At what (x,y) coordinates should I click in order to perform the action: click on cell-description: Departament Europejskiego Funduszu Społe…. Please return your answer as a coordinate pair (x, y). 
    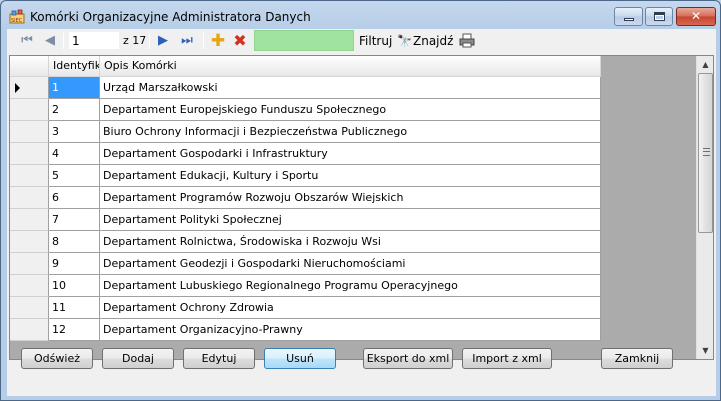
    Looking at the image, I should click on (350, 110).